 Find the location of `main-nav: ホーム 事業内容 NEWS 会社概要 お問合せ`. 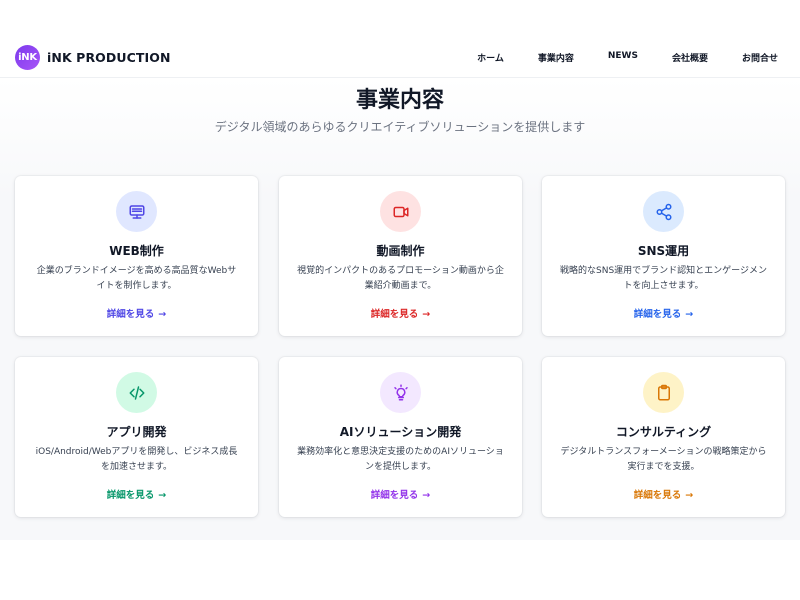

main-nav: ホーム 事業内容 NEWS 会社概要 お問合せ is located at coordinates (627, 57).